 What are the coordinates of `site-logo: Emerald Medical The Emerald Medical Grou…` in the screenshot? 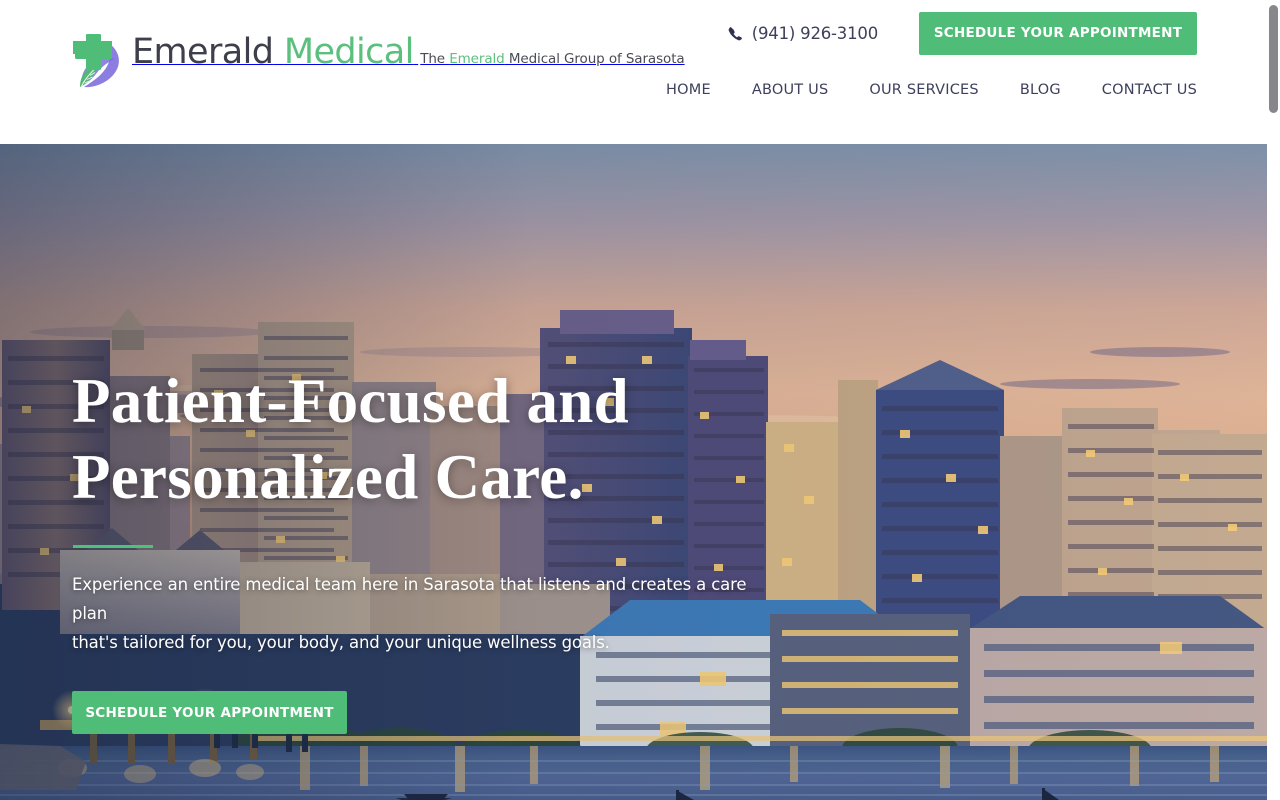 It's located at (377, 61).